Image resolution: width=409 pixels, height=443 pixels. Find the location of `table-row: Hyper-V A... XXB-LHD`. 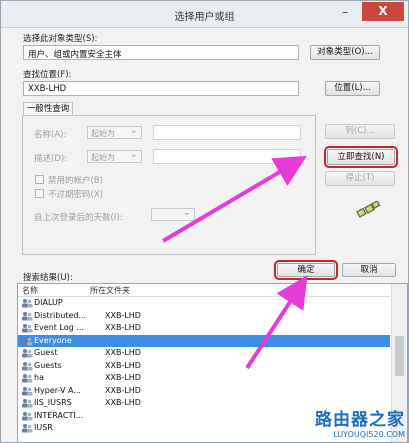

table-row: Hyper-V A... XXB-LHD is located at coordinates (204, 391).